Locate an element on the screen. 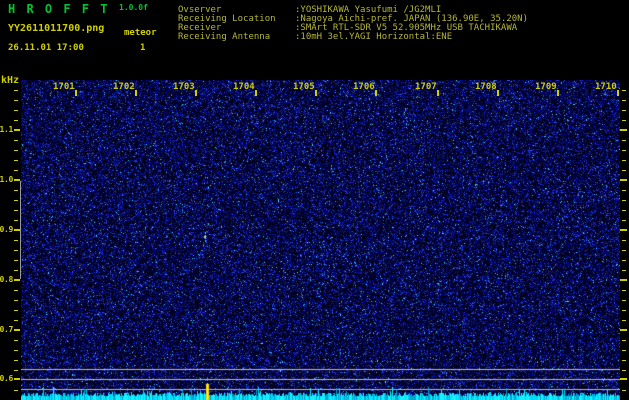 This screenshot has width=629, height=400. output-filename: YY2611011700.png is located at coordinates (56, 28).